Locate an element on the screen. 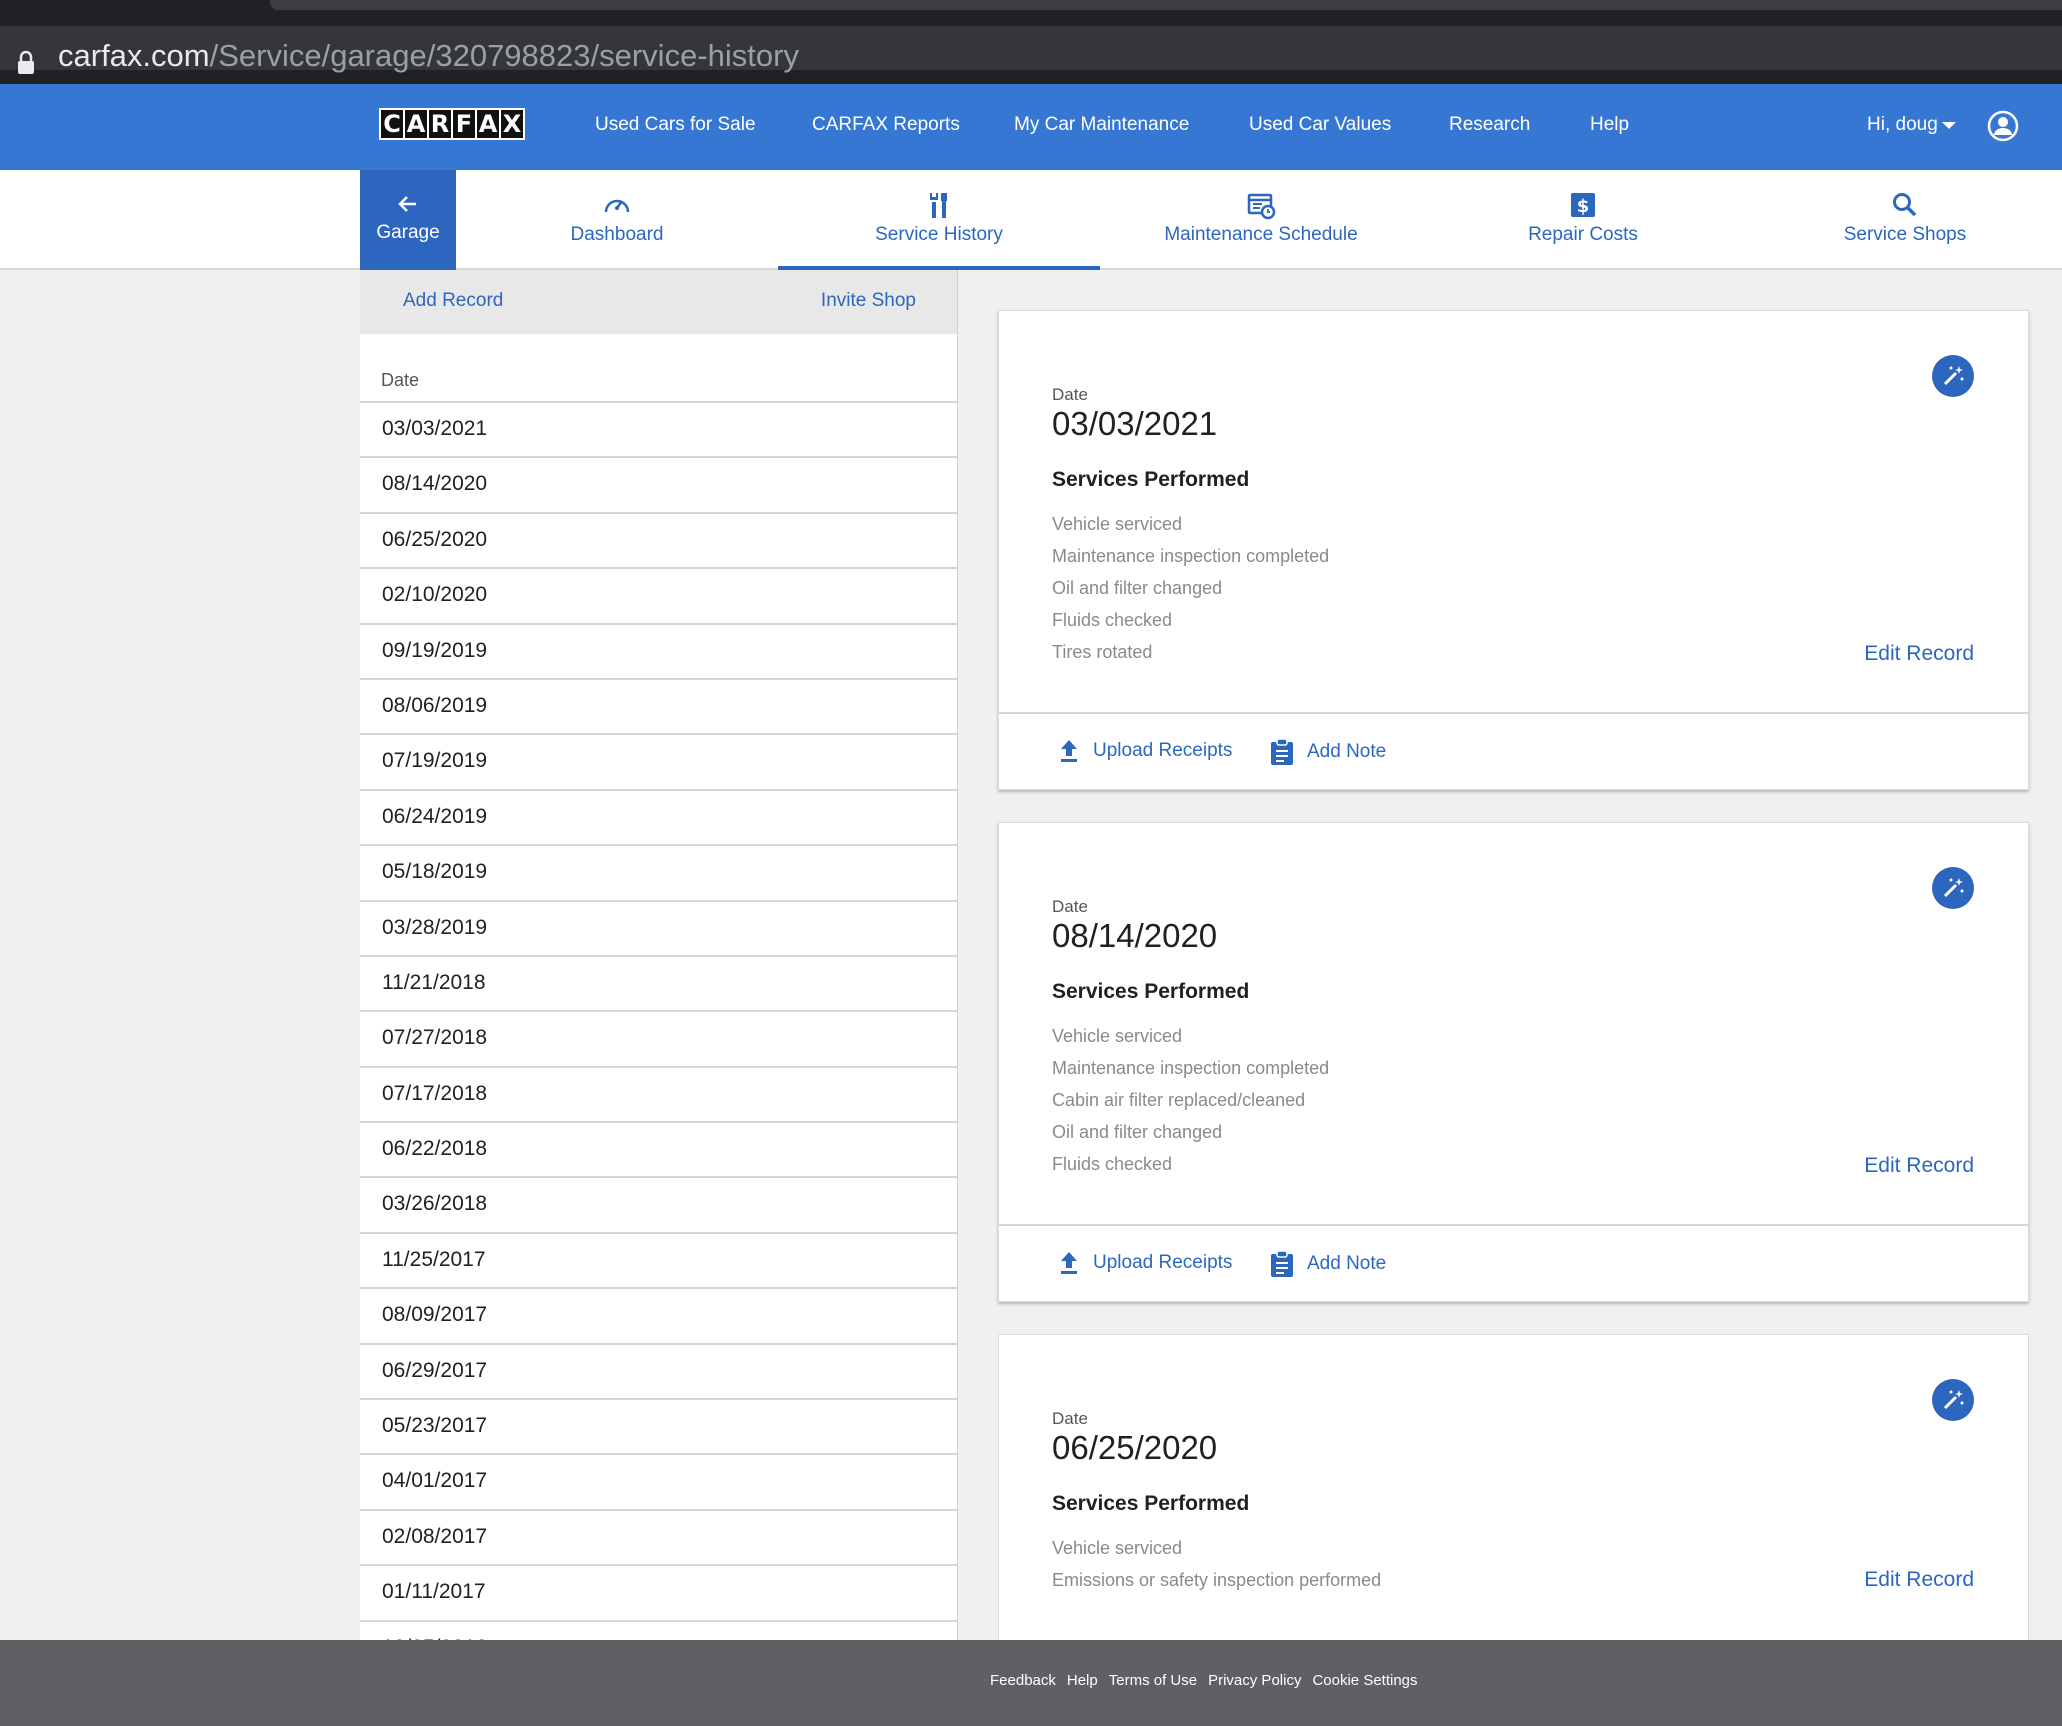 This screenshot has height=1726, width=2062. tab-dashboard: Dashboard is located at coordinates (617, 220).